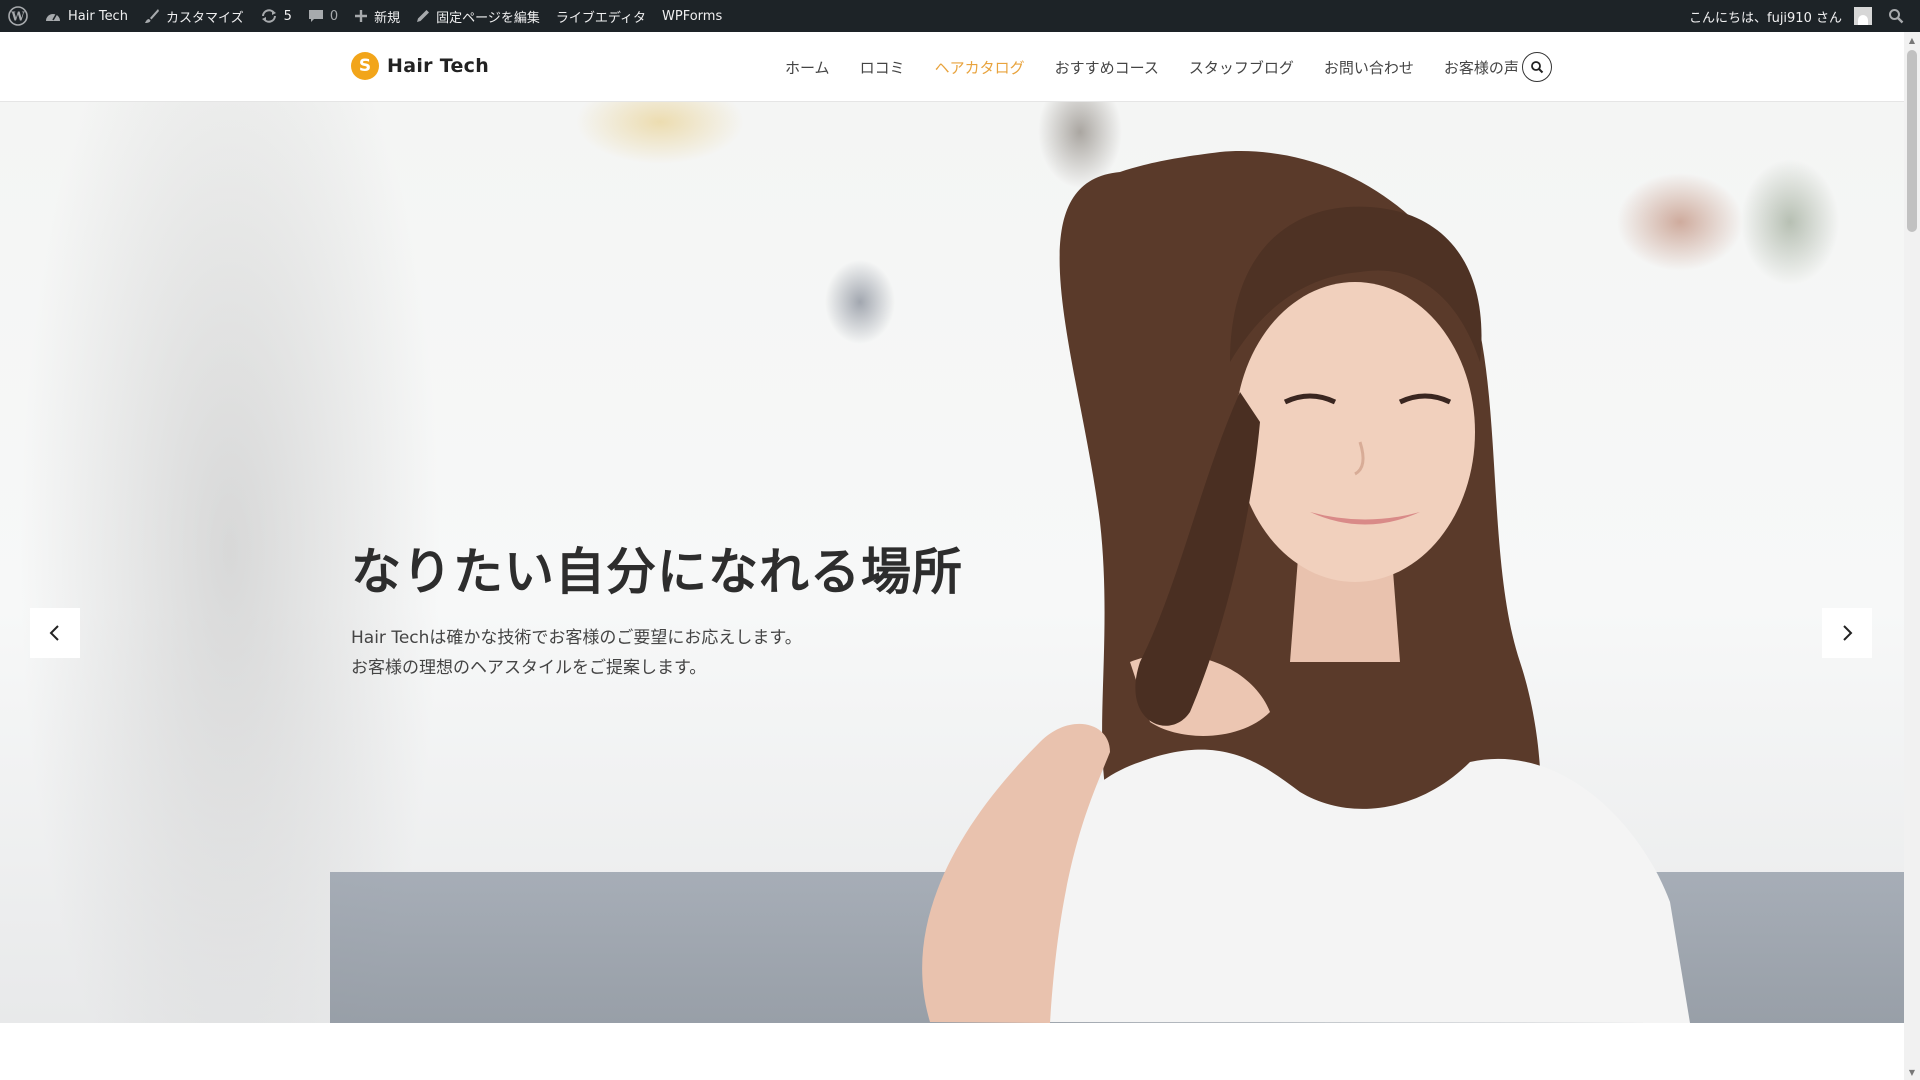 This screenshot has width=1920, height=1080. I want to click on admin-bar-live-editor-label: ライブエディタ, so click(600, 18).